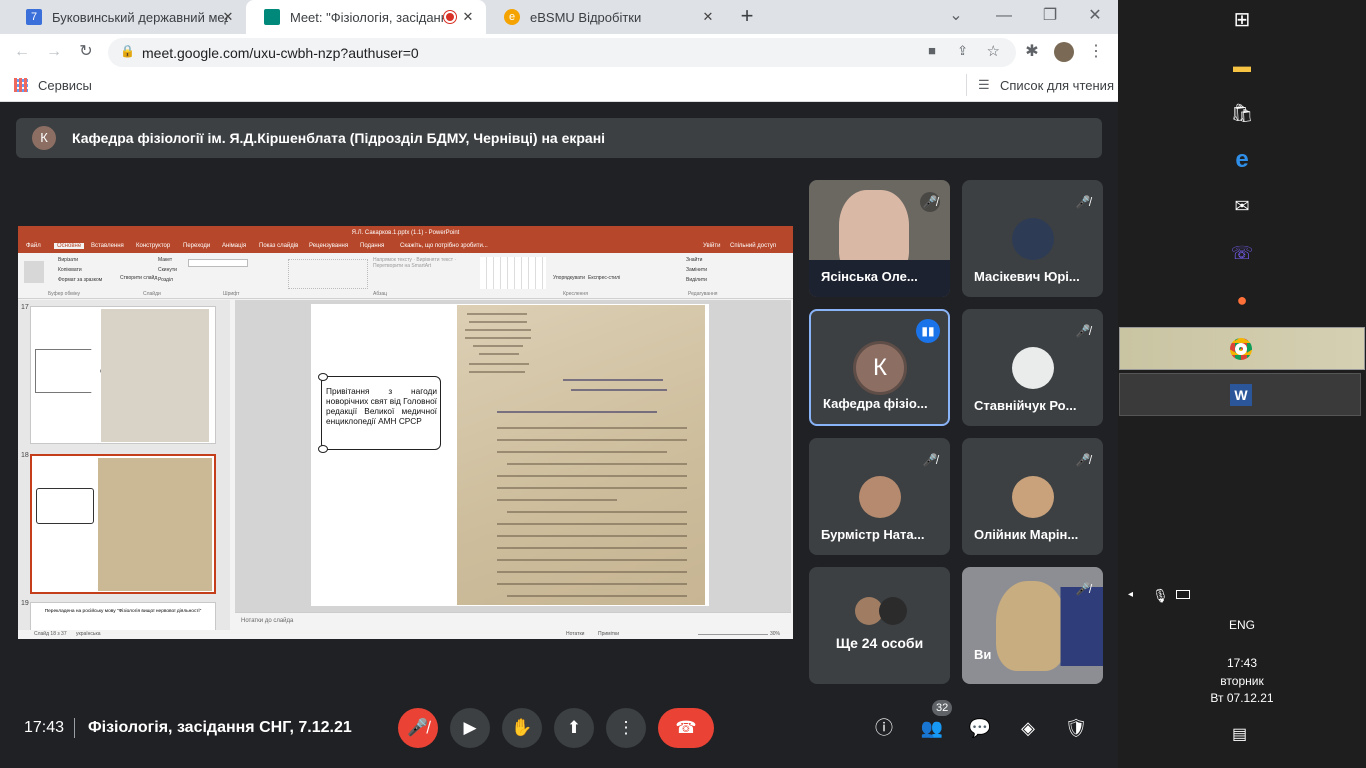  Describe the element at coordinates (1076, 728) in the screenshot. I see `host-controls-icon: 🛡` at that location.